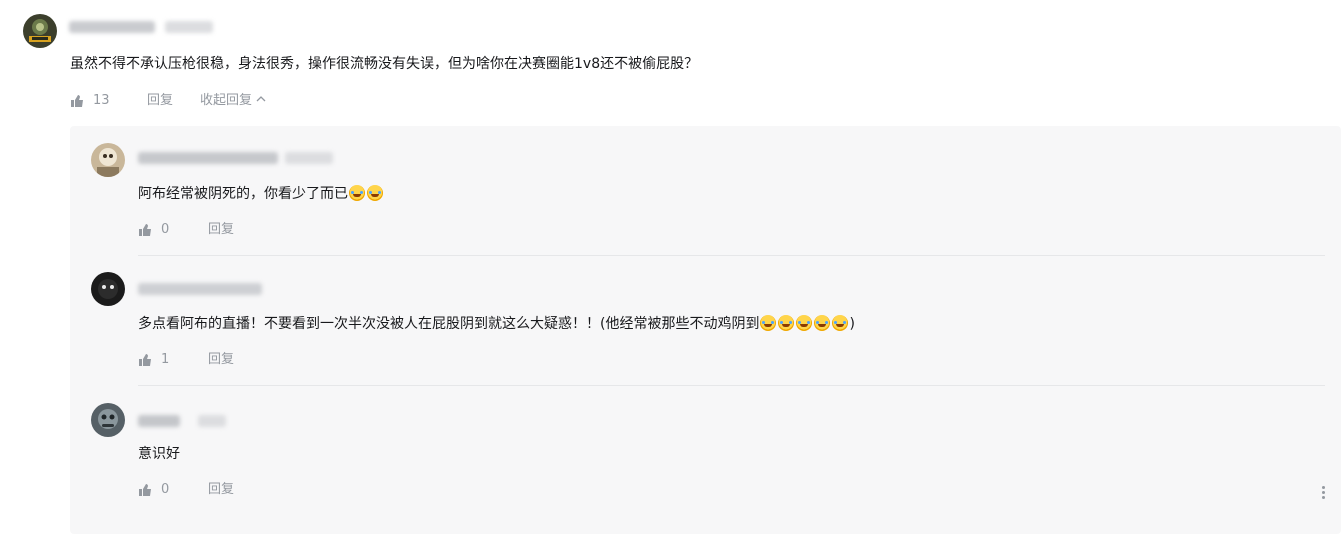  I want to click on reply-text: 阿布经常被阴死的，你看少了而已, so click(261, 194).